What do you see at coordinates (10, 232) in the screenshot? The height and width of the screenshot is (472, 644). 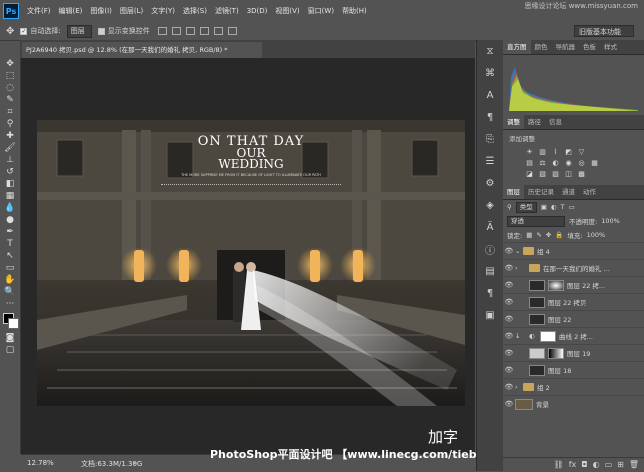 I see `pen-tool-icon: ✒` at bounding box center [10, 232].